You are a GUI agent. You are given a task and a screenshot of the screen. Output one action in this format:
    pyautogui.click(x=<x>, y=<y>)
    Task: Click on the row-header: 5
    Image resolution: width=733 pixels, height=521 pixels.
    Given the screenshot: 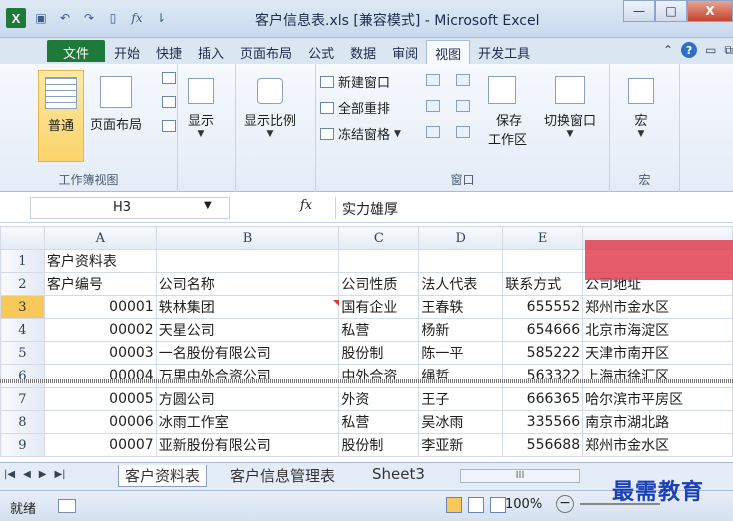 What is the action you would take?
    pyautogui.click(x=22, y=353)
    